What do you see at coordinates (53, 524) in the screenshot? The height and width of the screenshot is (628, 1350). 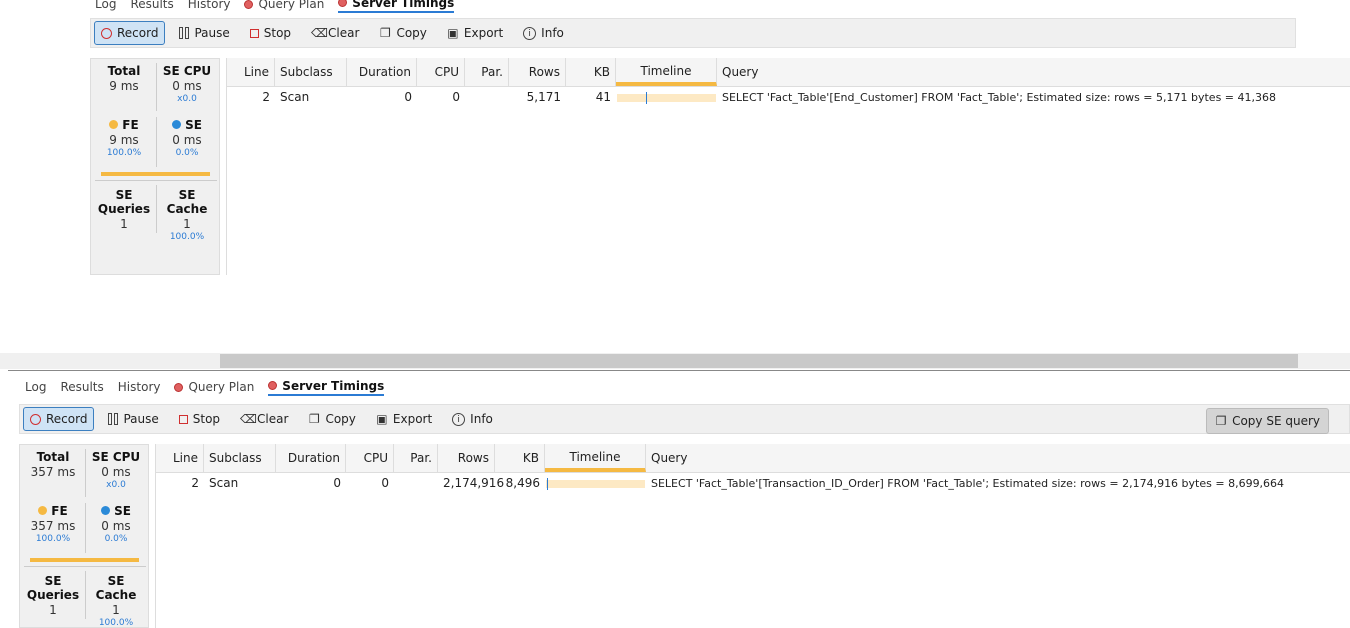 I see `fe-stat: FE 357 ms 100.0%` at bounding box center [53, 524].